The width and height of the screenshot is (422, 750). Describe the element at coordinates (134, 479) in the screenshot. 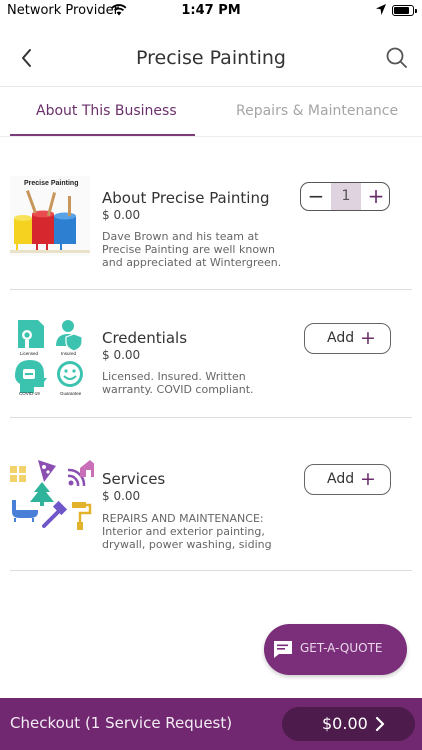

I see `item-title: Services` at that location.